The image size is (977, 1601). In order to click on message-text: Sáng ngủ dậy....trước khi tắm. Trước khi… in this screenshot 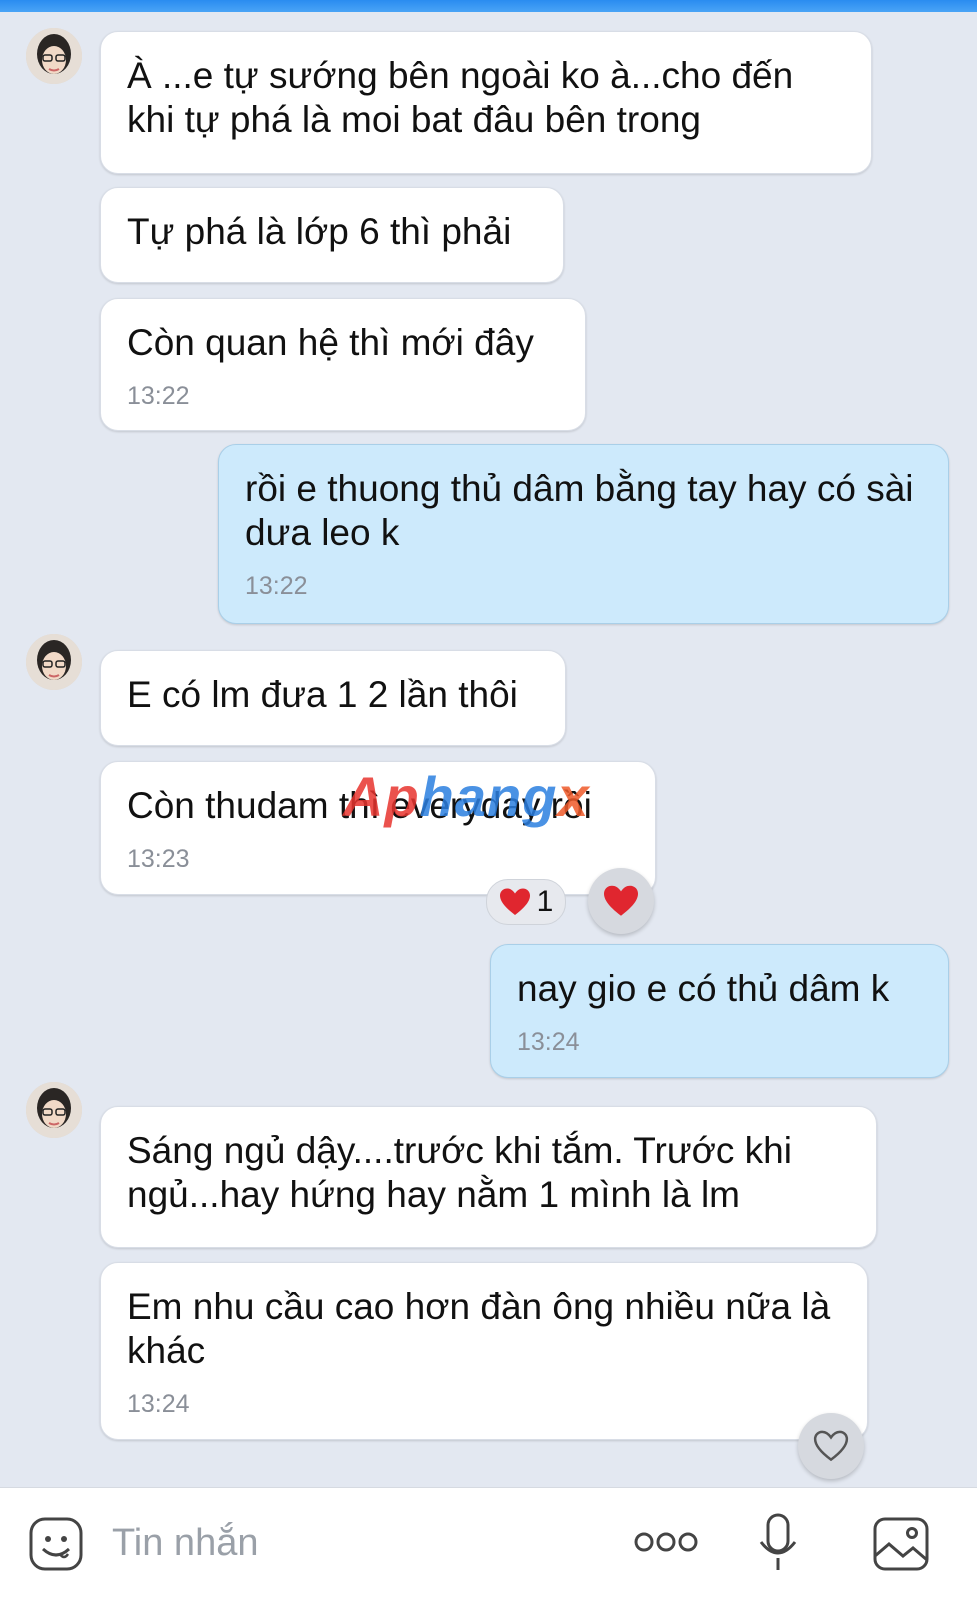, I will do `click(459, 1172)`.